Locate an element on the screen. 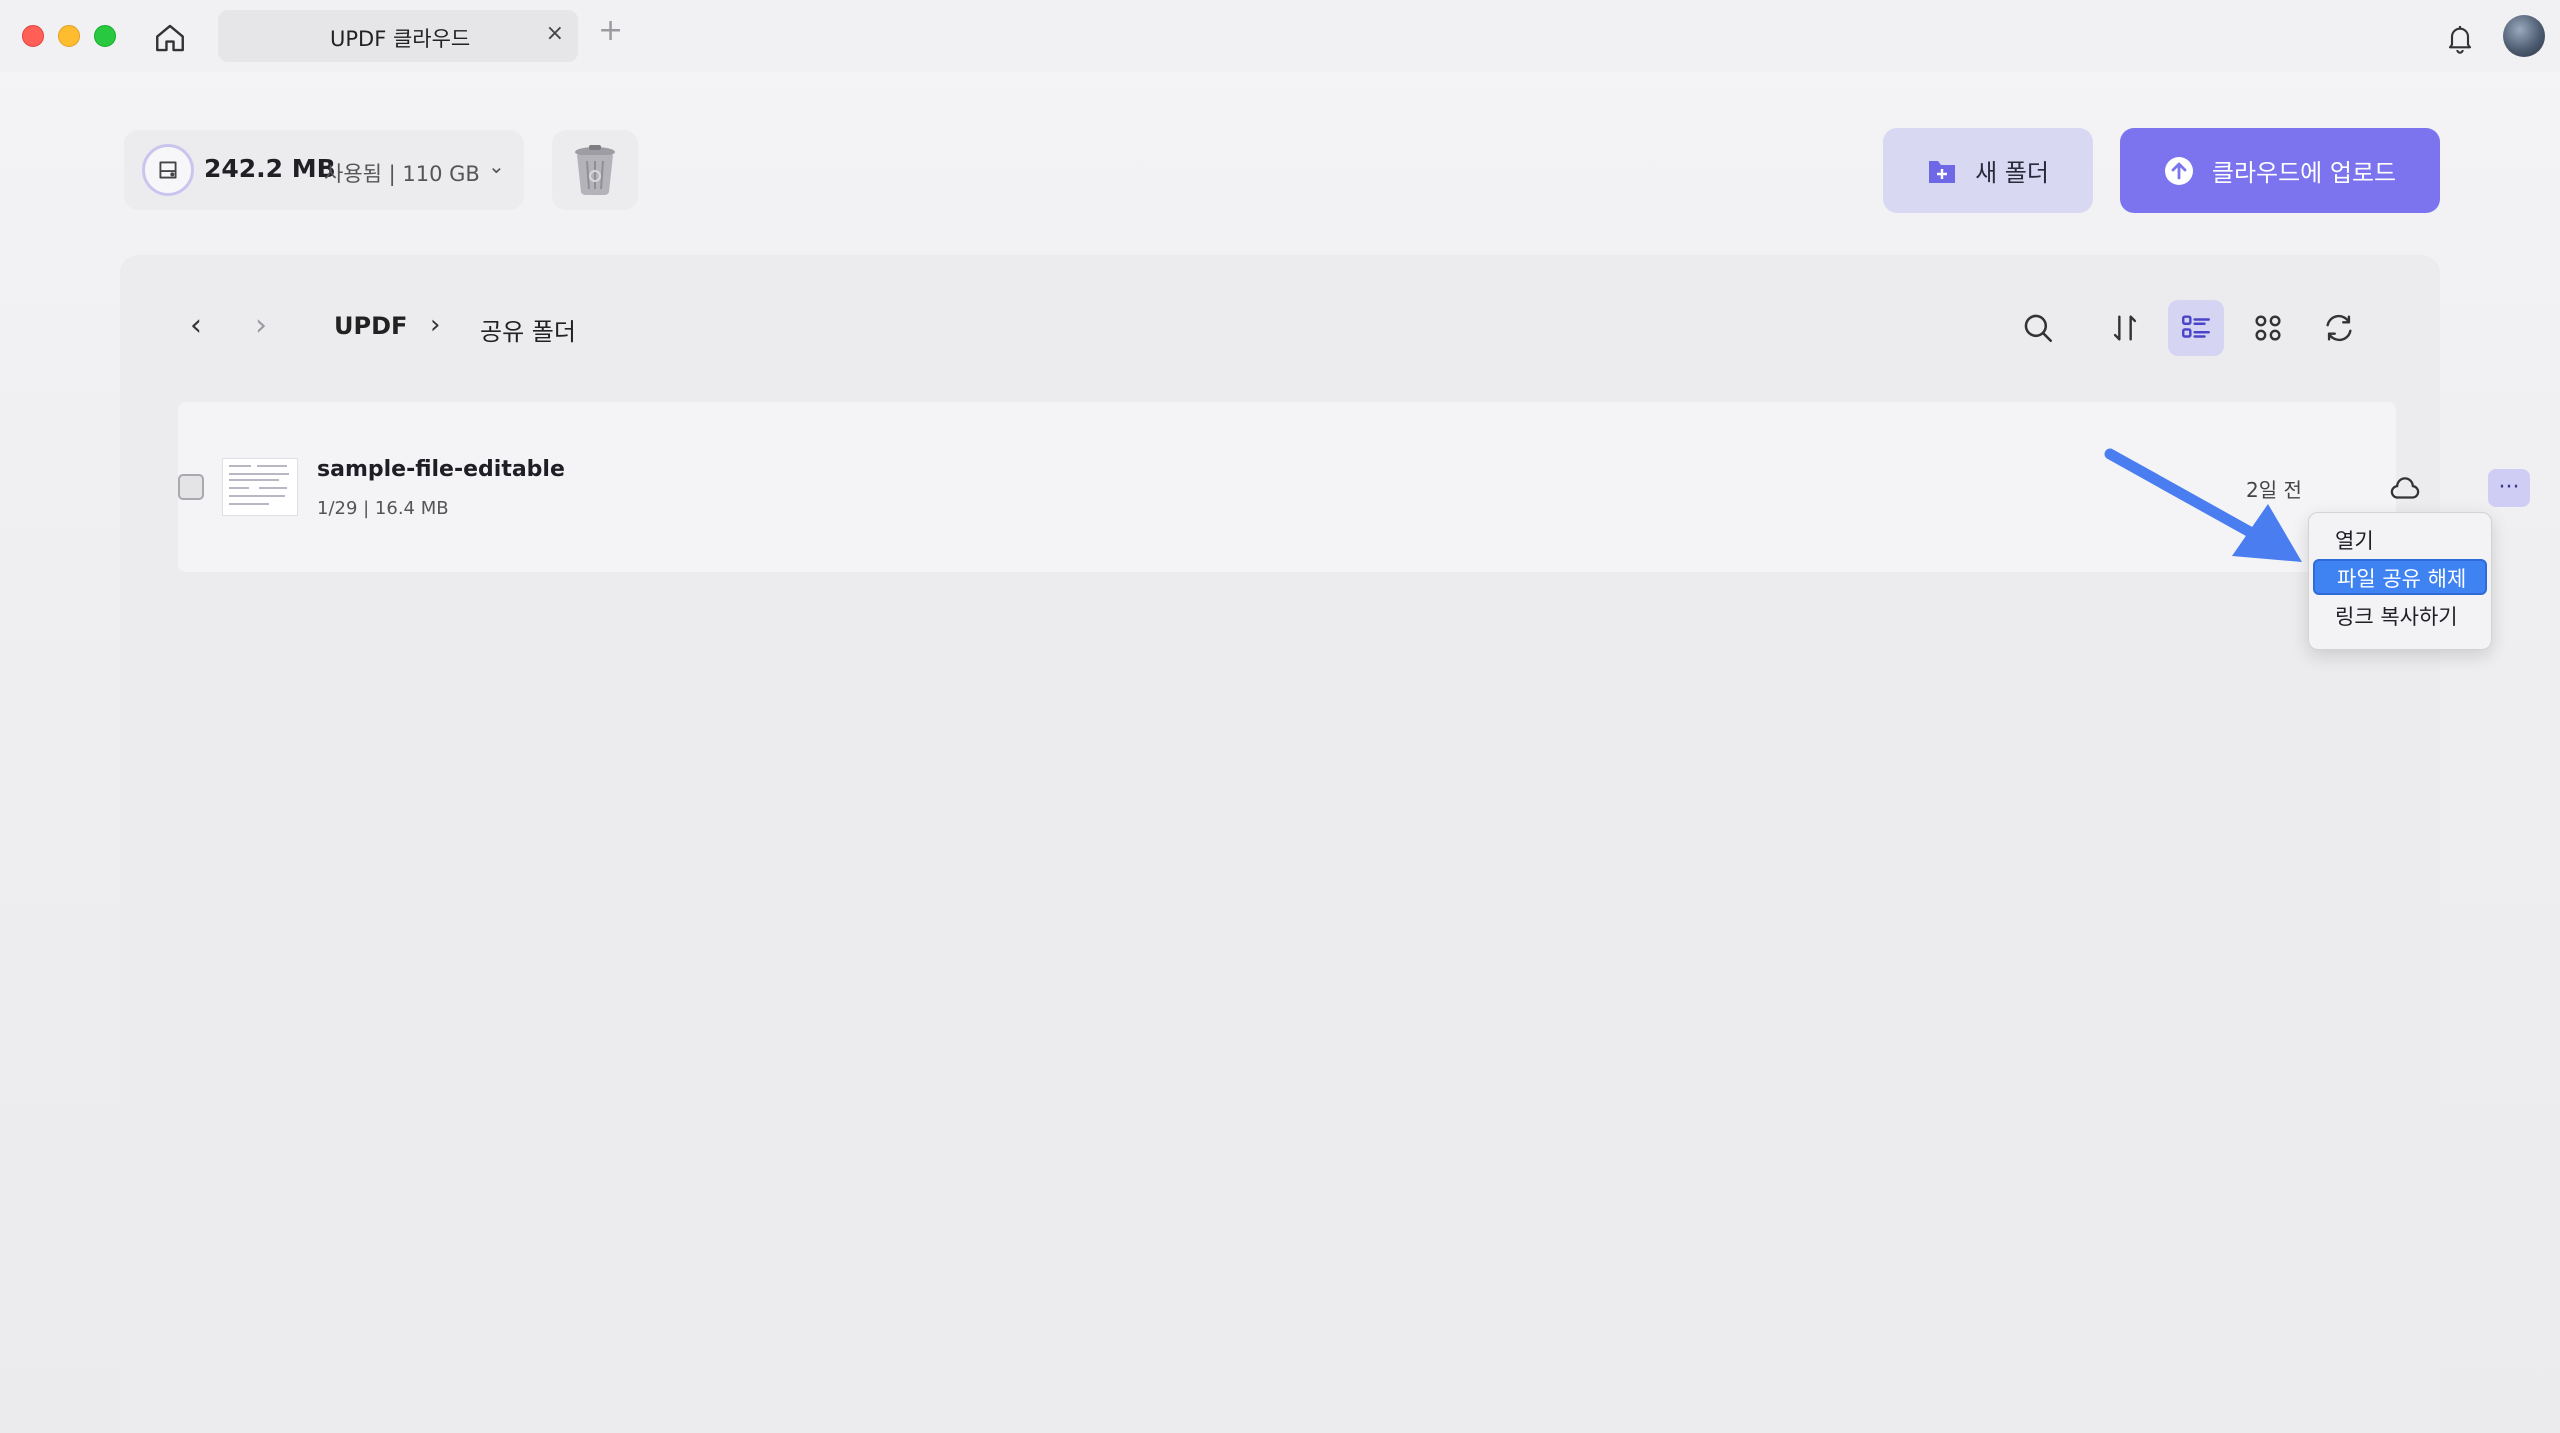 The image size is (2560, 1433). tab-title: UPDF 클라우드 is located at coordinates (400, 39).